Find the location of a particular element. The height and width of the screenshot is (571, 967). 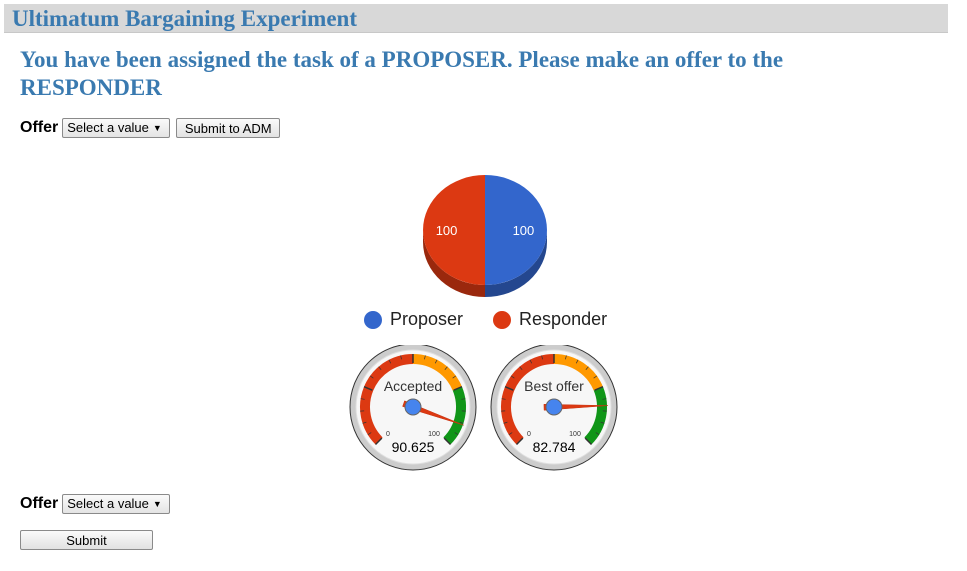

bottom-offer-form: Offer Select a value ▼ is located at coordinates (95, 504).